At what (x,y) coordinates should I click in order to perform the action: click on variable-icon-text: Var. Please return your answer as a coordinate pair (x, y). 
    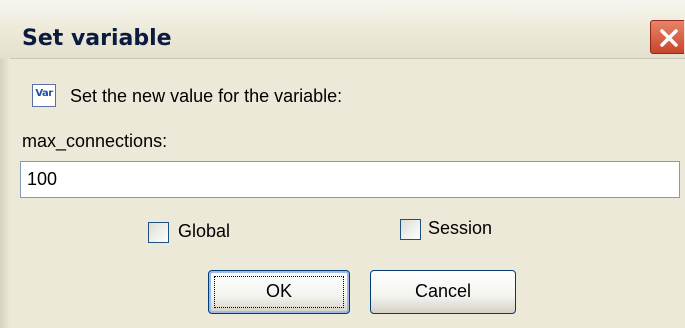
    Looking at the image, I should click on (44, 93).